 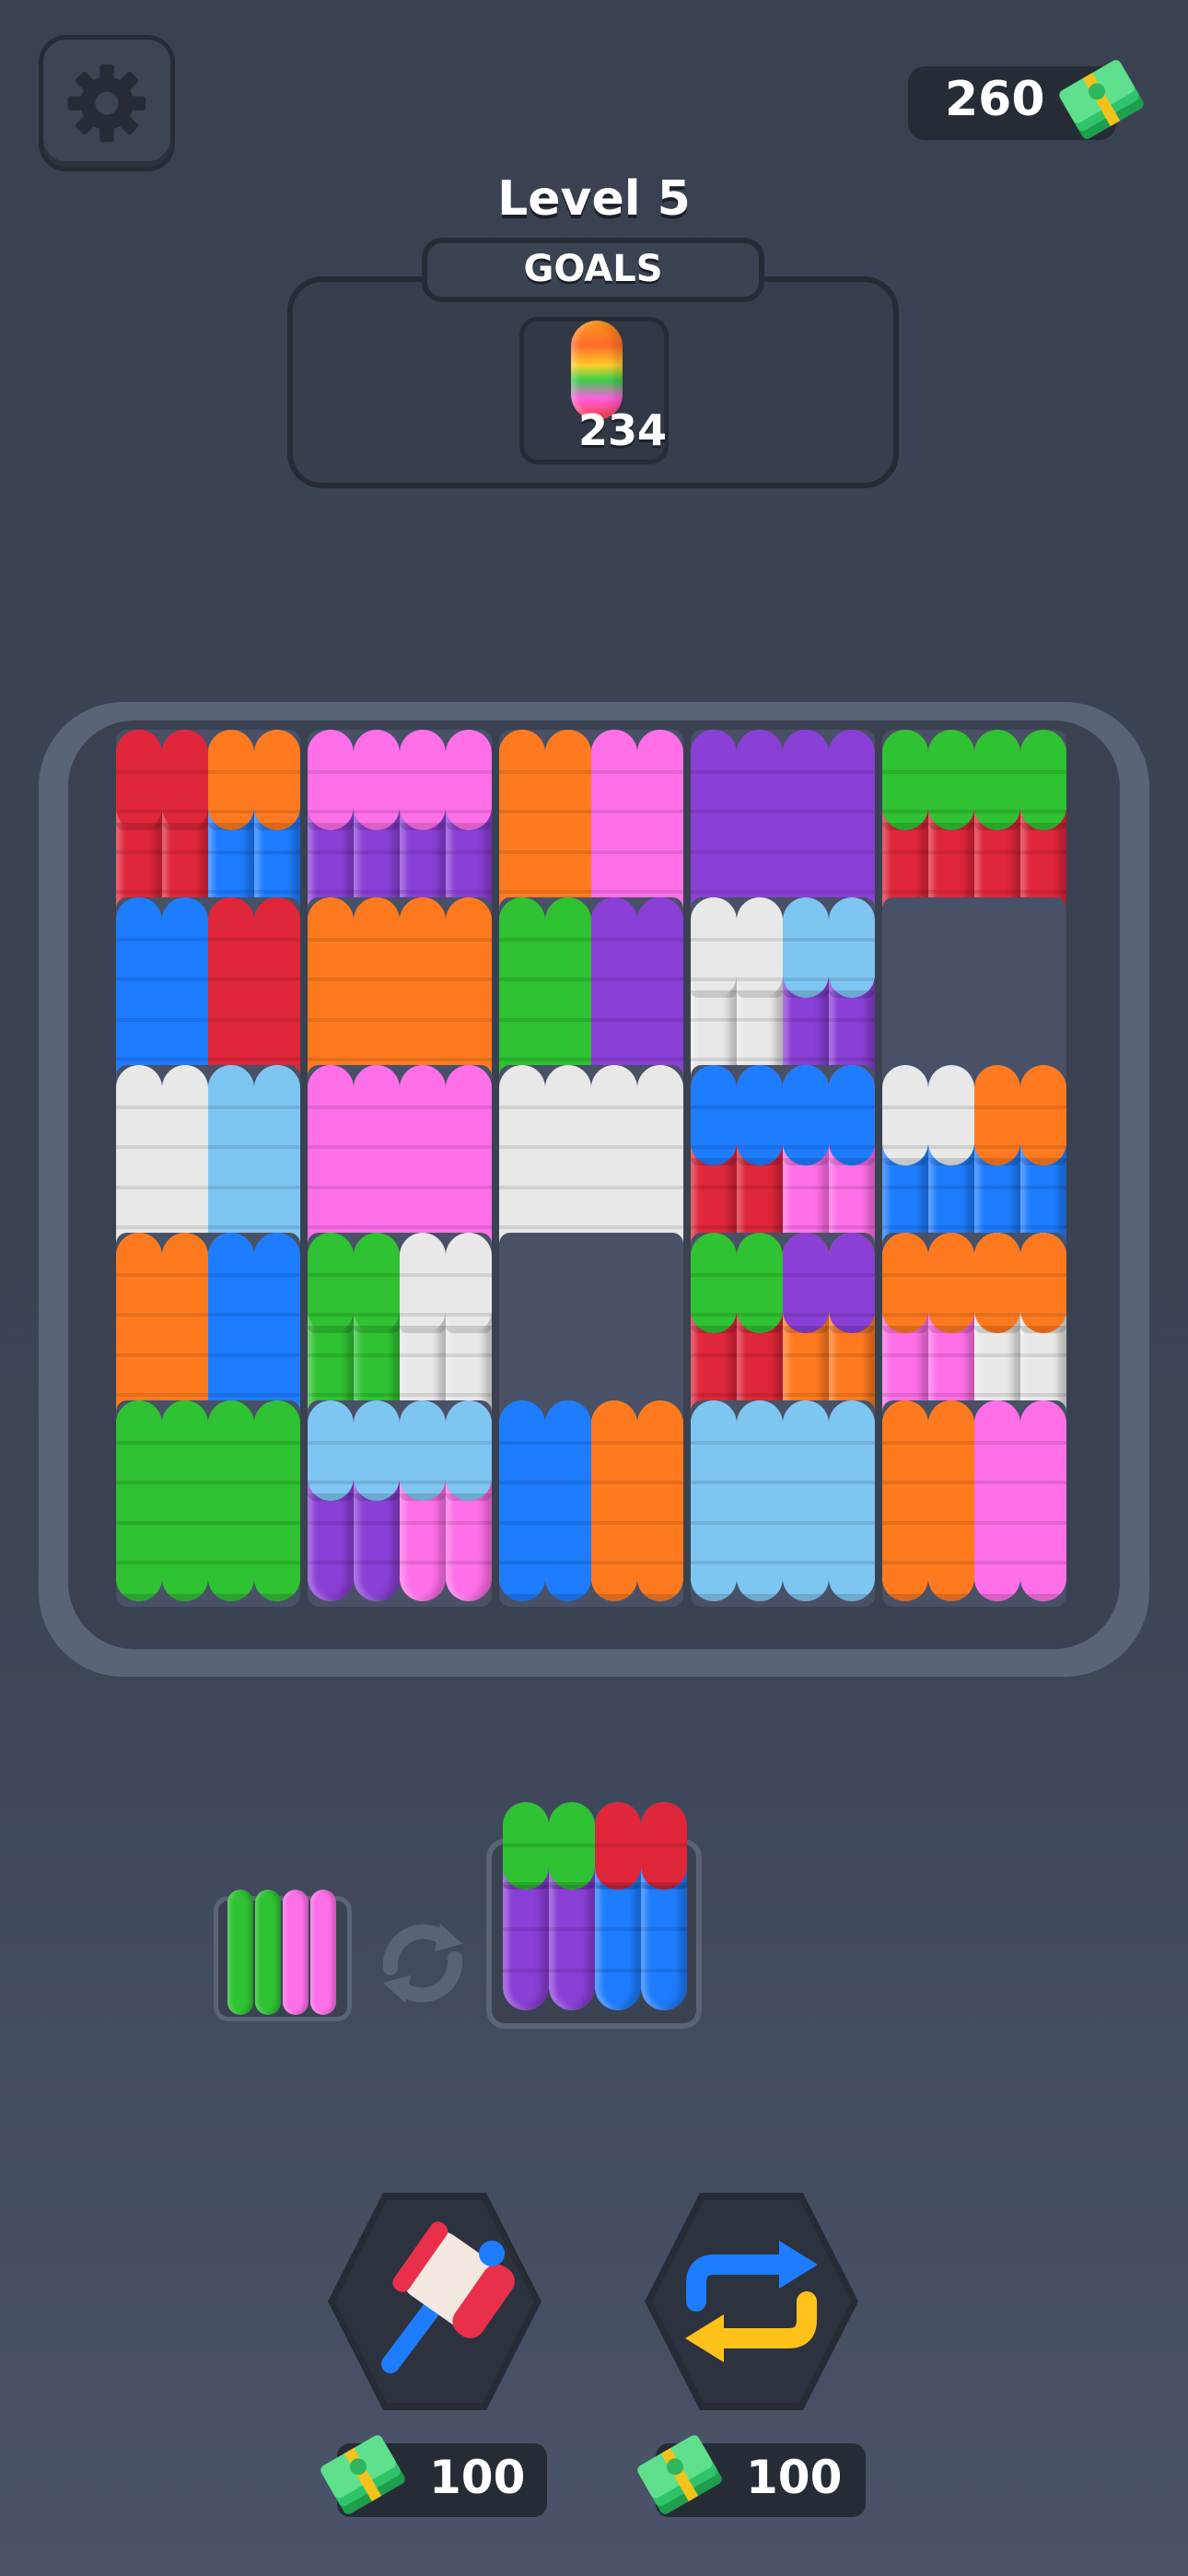 I want to click on settings-button, so click(x=107, y=103).